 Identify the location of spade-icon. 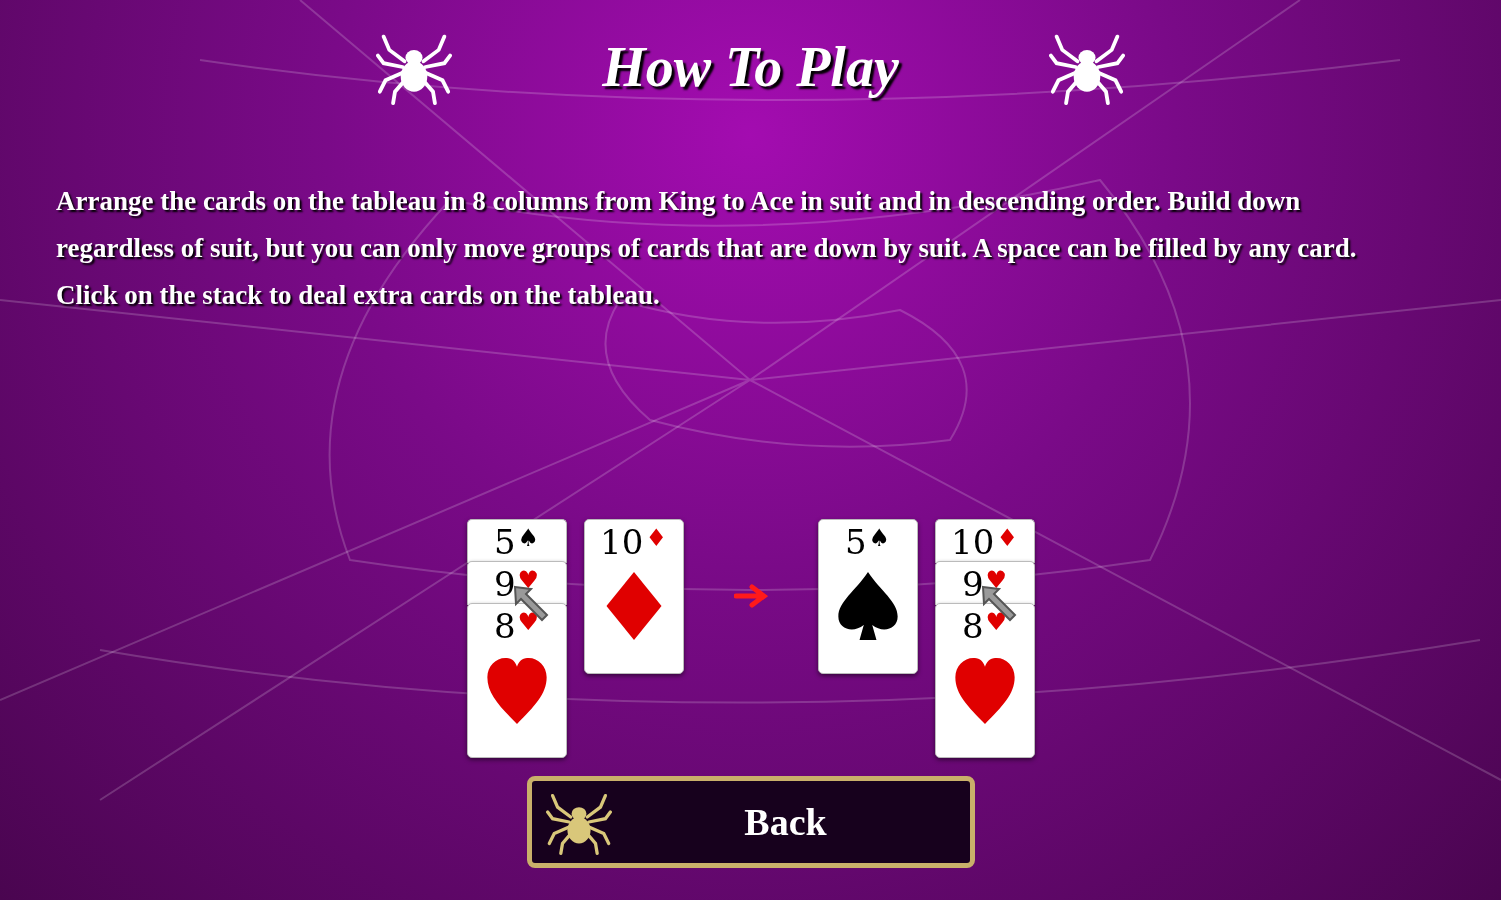
(867, 606).